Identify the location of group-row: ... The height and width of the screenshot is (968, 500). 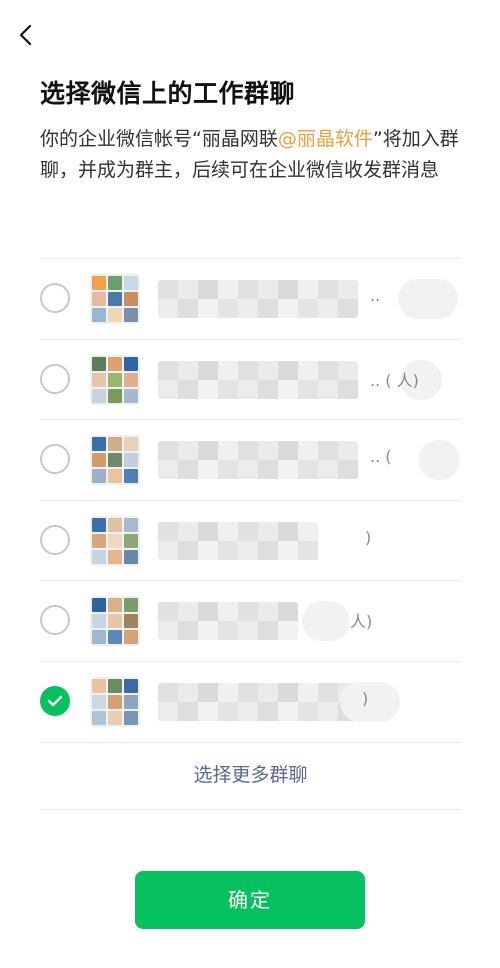
(250, 299).